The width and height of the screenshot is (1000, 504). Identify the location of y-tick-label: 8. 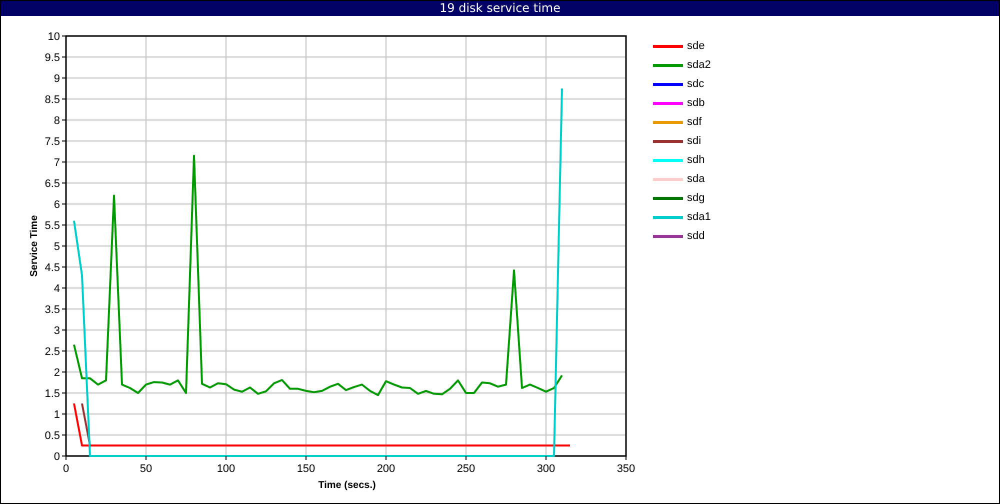
(57, 121).